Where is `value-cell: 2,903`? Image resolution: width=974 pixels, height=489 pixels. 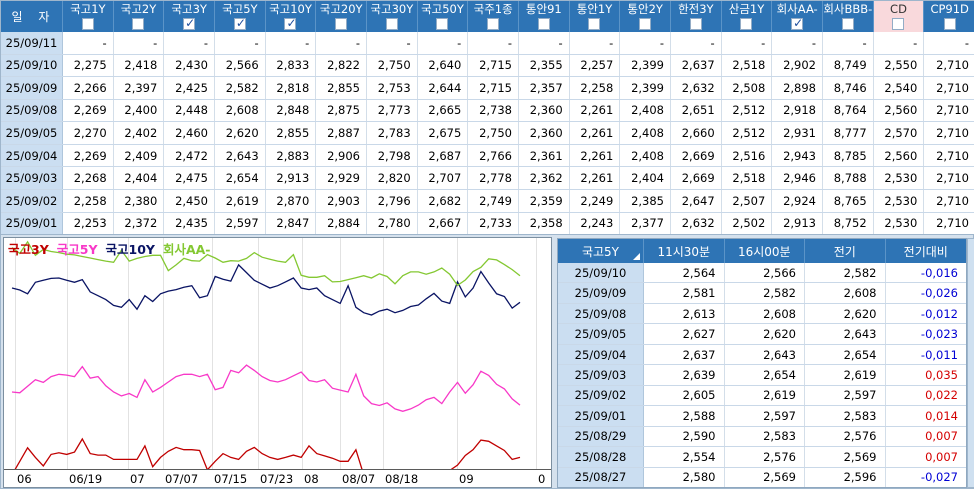
value-cell: 2,903 is located at coordinates (341, 200).